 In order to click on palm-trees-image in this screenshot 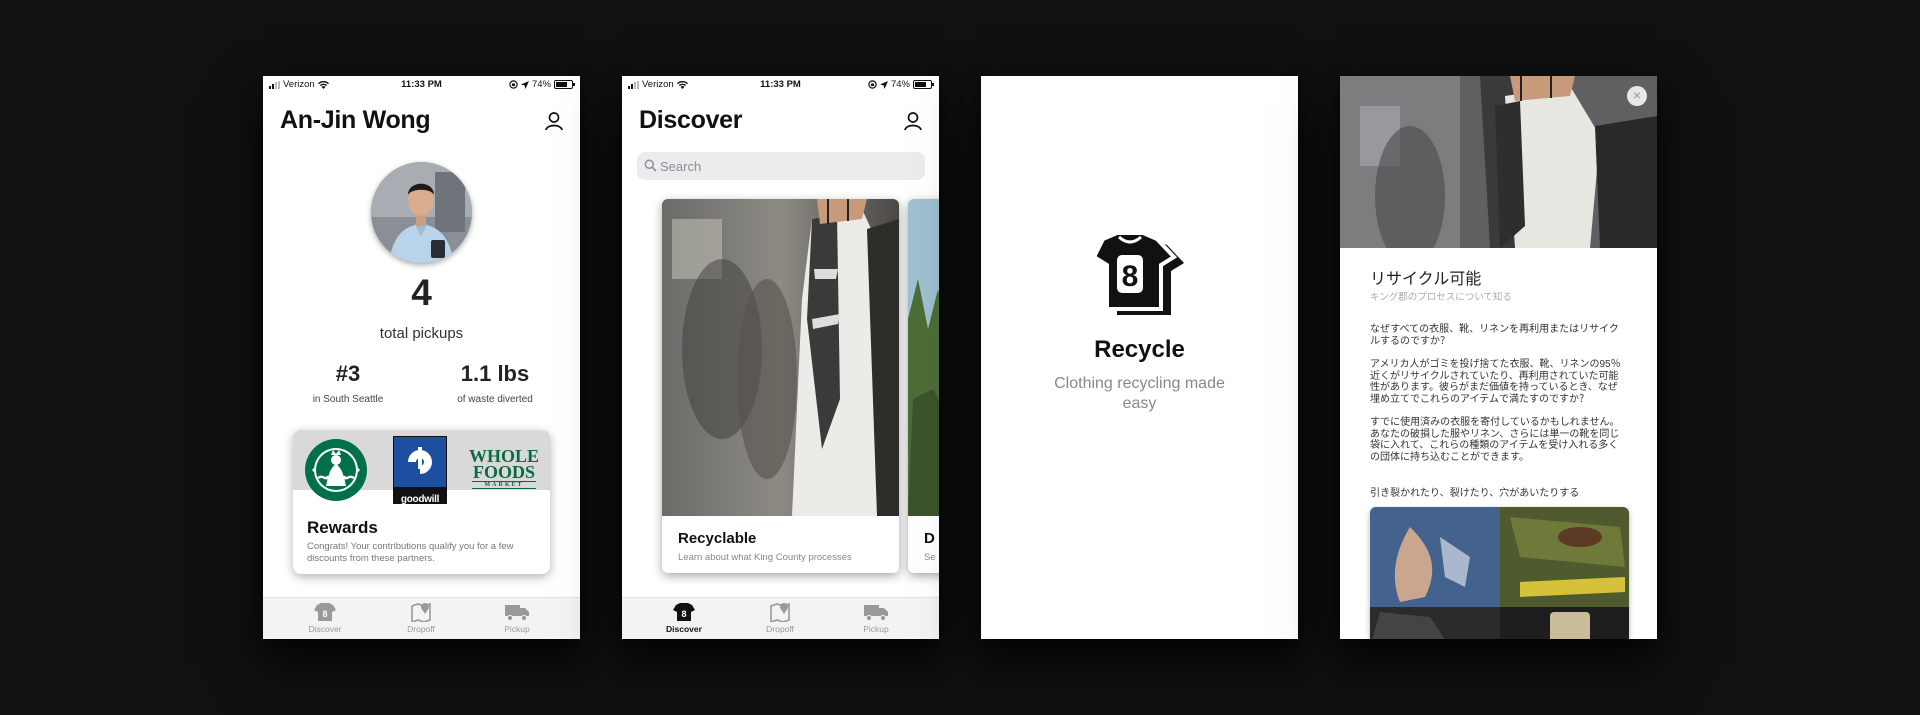, I will do `click(923, 357)`.